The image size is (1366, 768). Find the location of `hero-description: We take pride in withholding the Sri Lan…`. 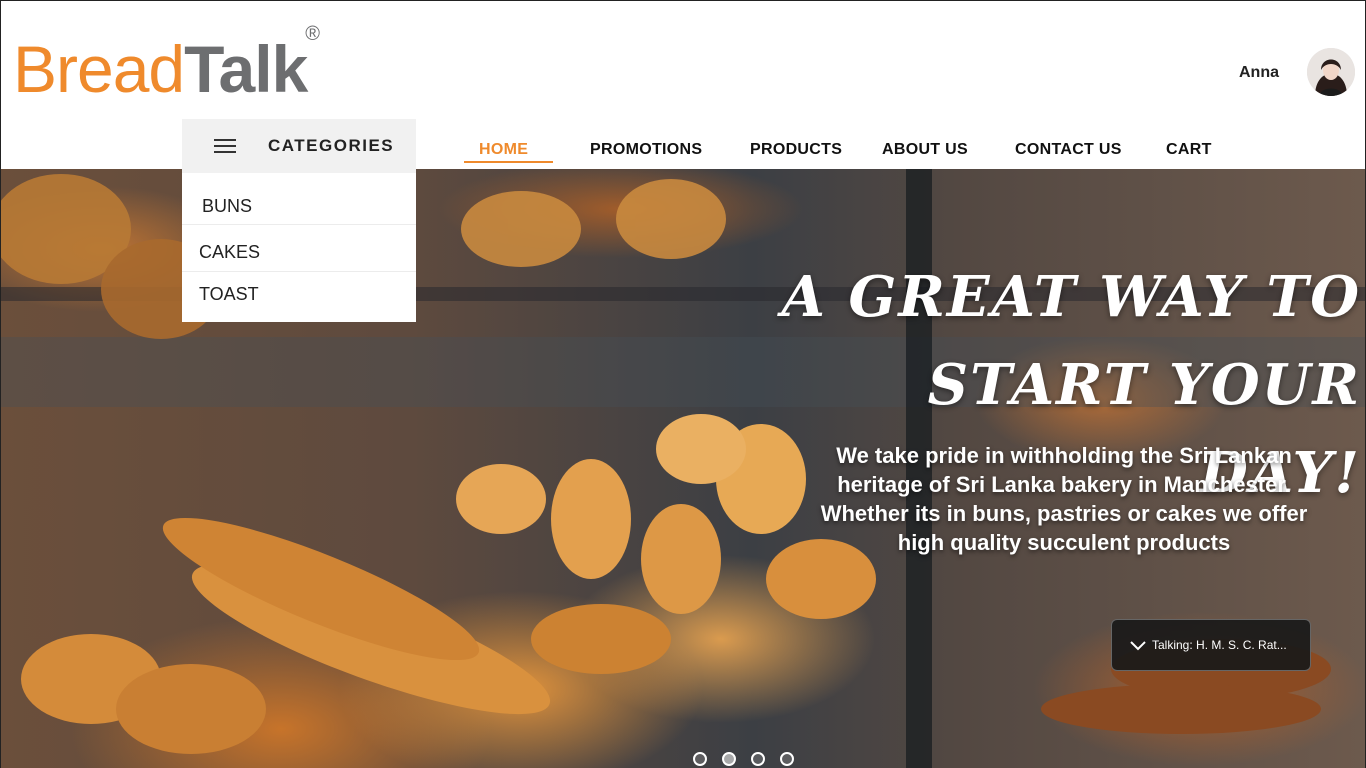

hero-description: We take pride in withholding the Sri Lan… is located at coordinates (1064, 499).